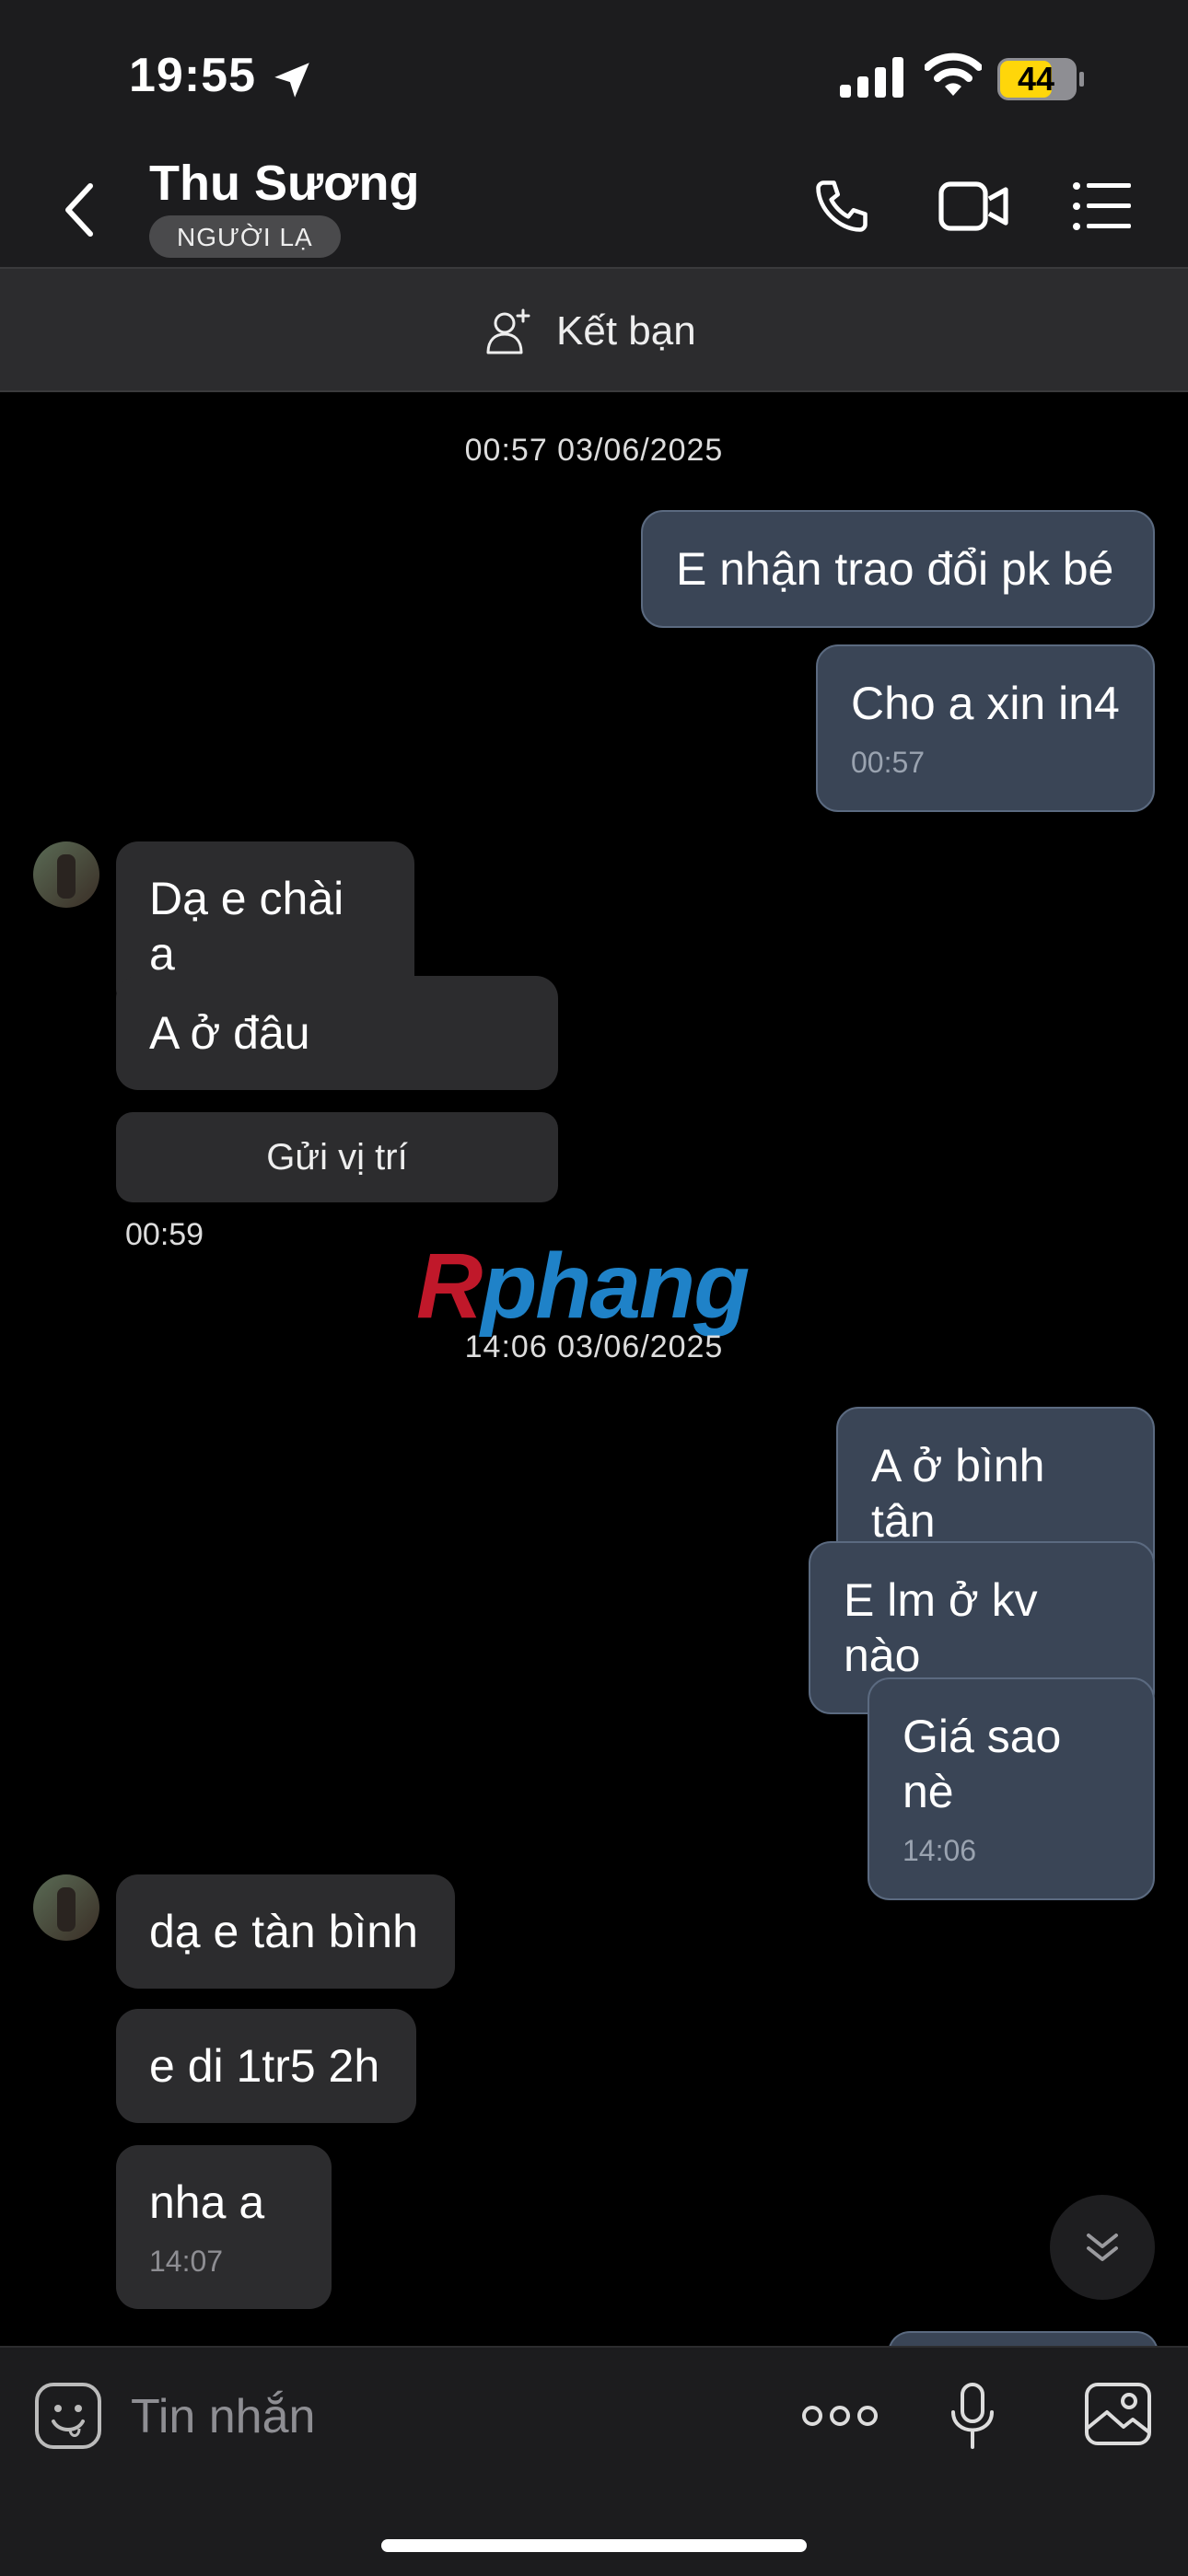 Image resolution: width=1188 pixels, height=2576 pixels. What do you see at coordinates (224, 2227) in the screenshot?
I see `incoming-message: nha a 14:07` at bounding box center [224, 2227].